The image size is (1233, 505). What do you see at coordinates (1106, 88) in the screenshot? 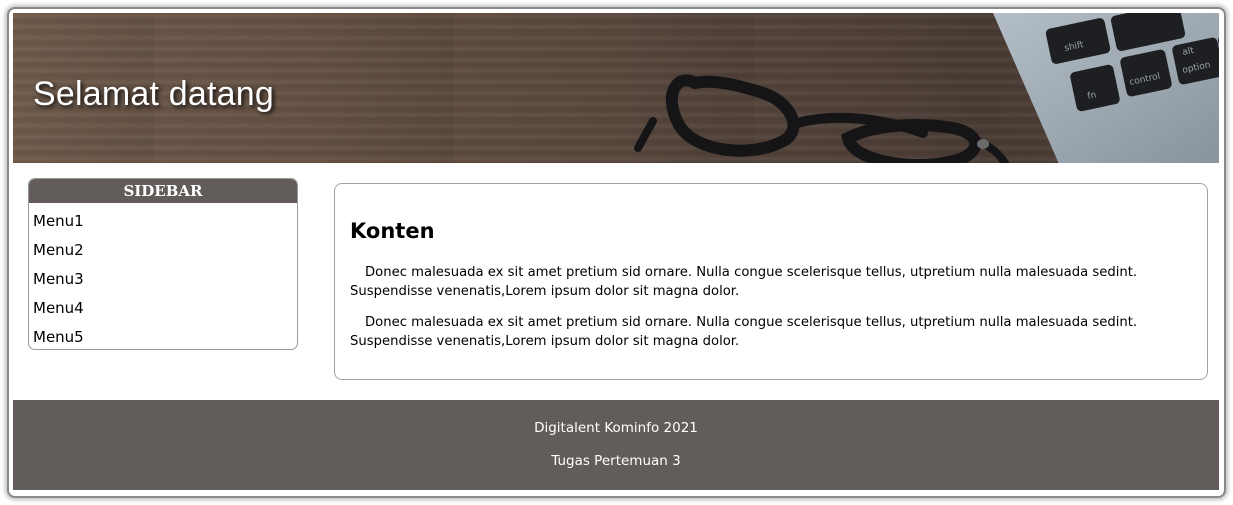
I see `laptop-image: shift control option fn alt` at bounding box center [1106, 88].